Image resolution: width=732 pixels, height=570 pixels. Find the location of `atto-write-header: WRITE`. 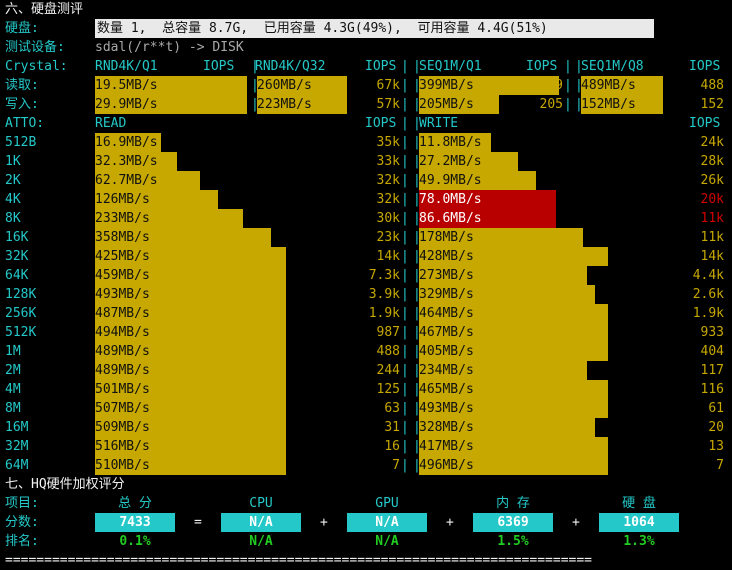

atto-write-header: WRITE is located at coordinates (439, 123).